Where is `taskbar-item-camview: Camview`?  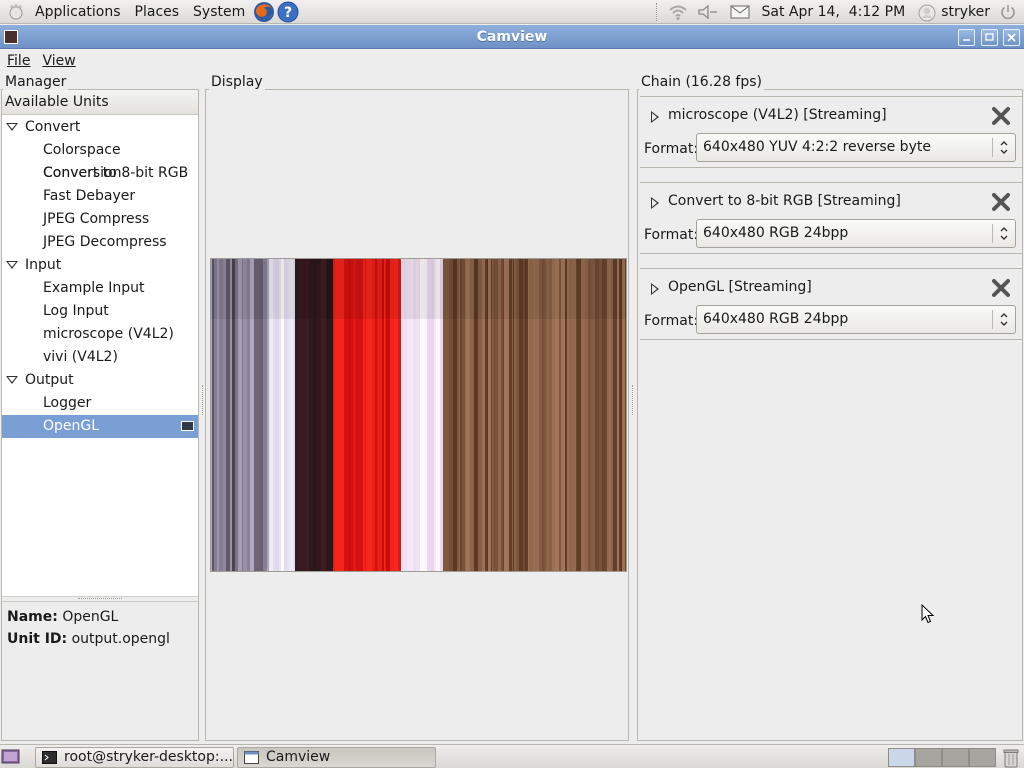 taskbar-item-camview: Camview is located at coordinates (336, 757).